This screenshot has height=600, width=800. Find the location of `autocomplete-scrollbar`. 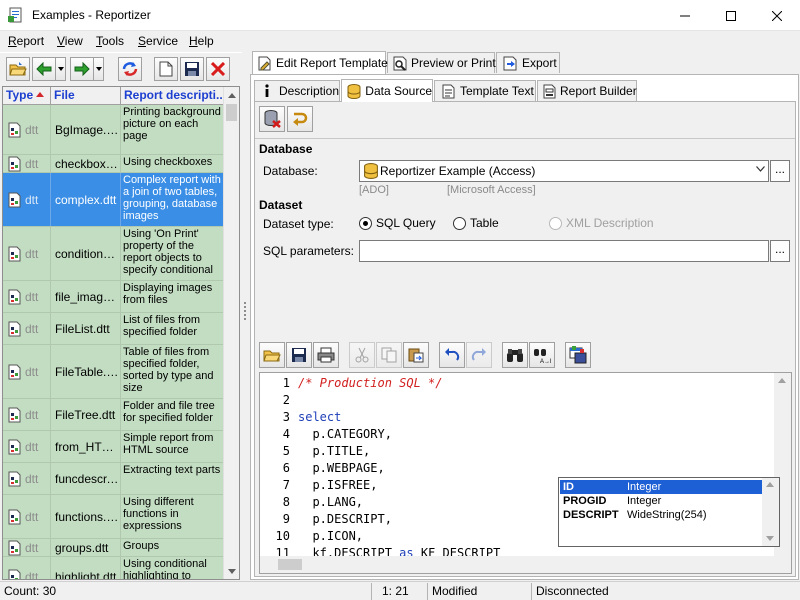

autocomplete-scrollbar is located at coordinates (770, 512).